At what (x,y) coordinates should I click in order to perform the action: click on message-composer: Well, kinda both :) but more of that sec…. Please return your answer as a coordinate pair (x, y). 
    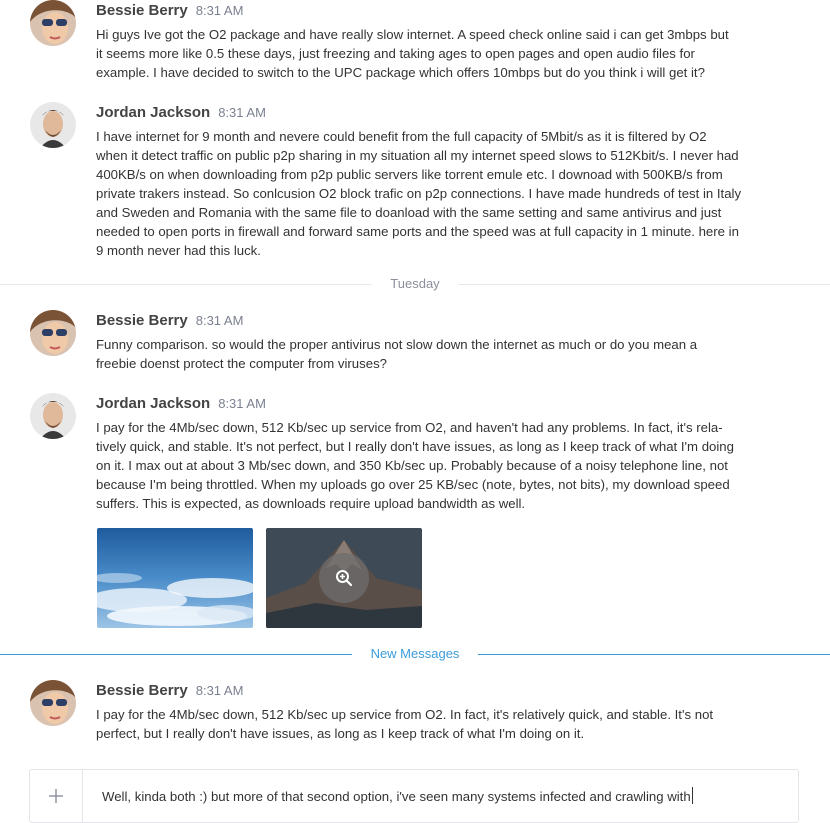
    Looking at the image, I should click on (414, 796).